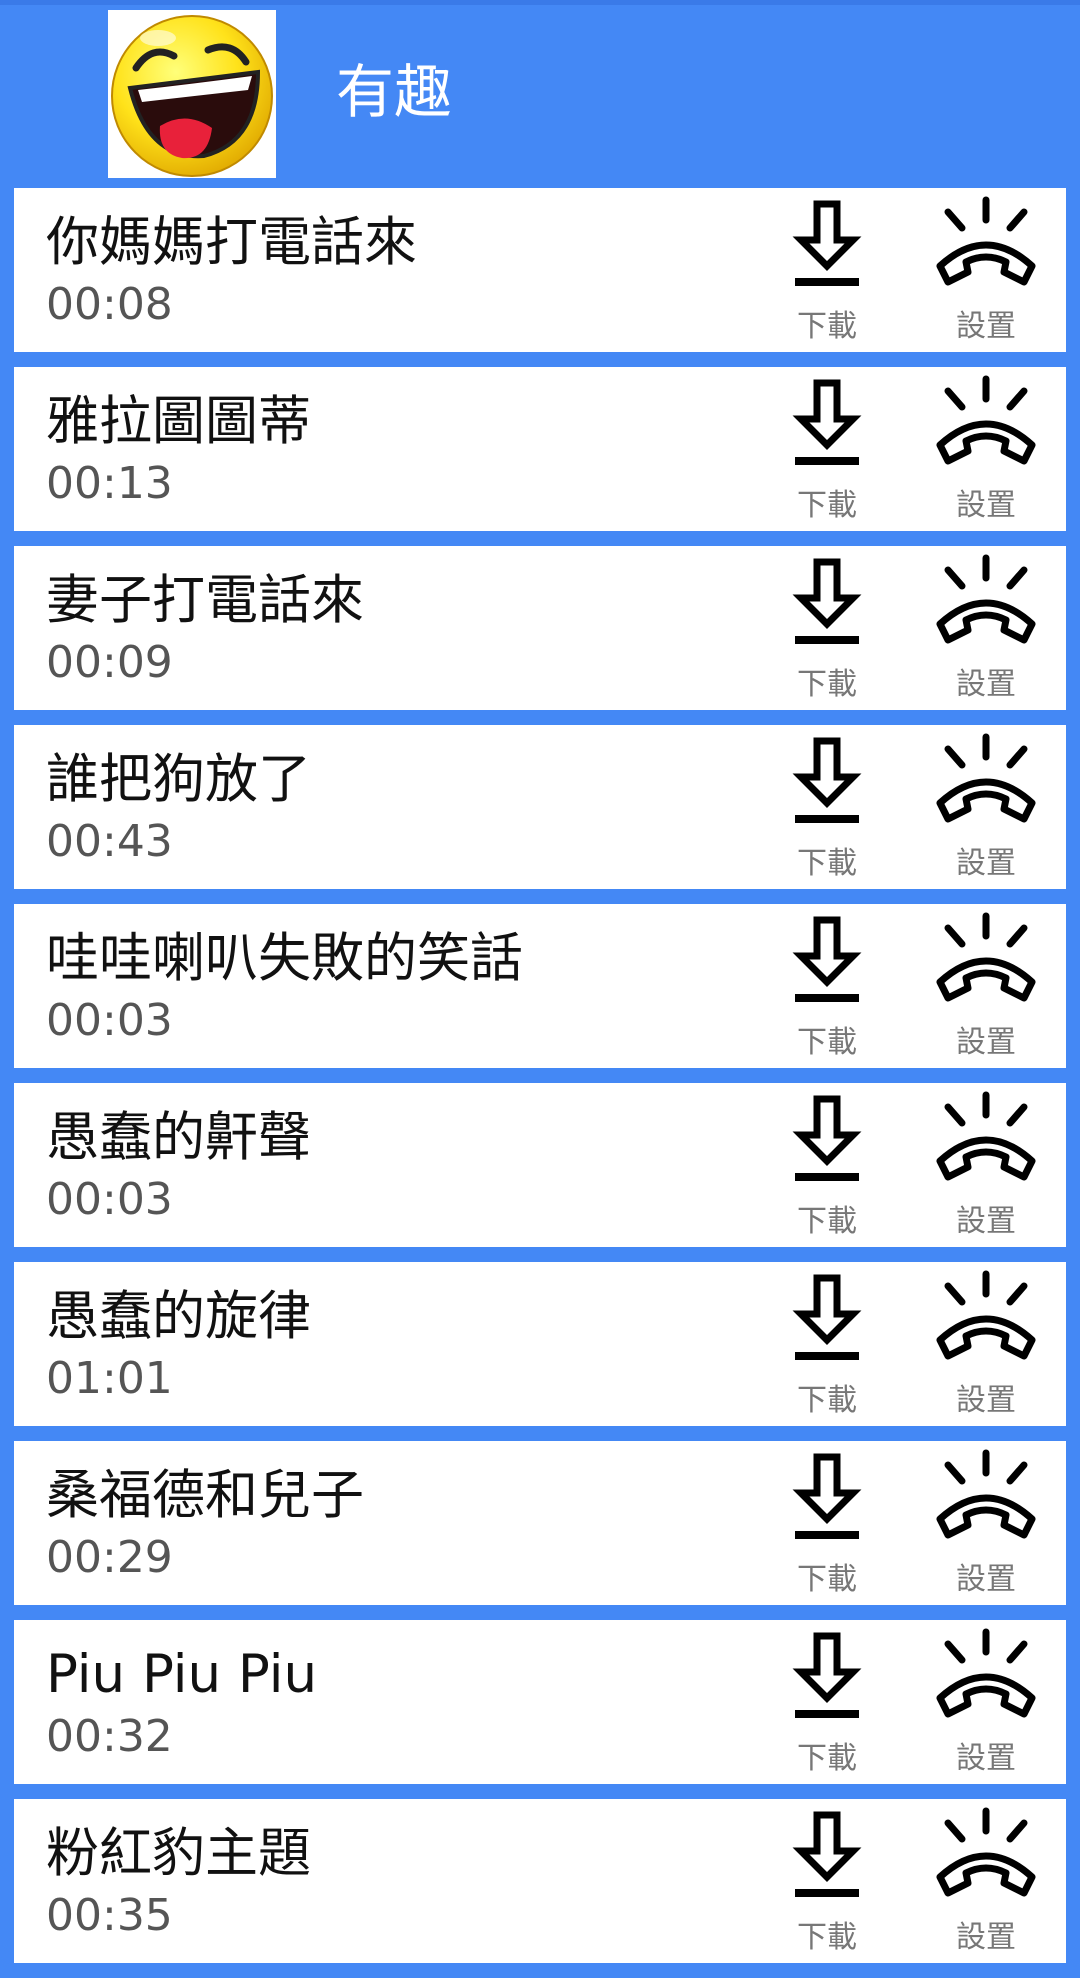 The image size is (1080, 1978). I want to click on ringtone-title: 妻子打電話來, so click(205, 600).